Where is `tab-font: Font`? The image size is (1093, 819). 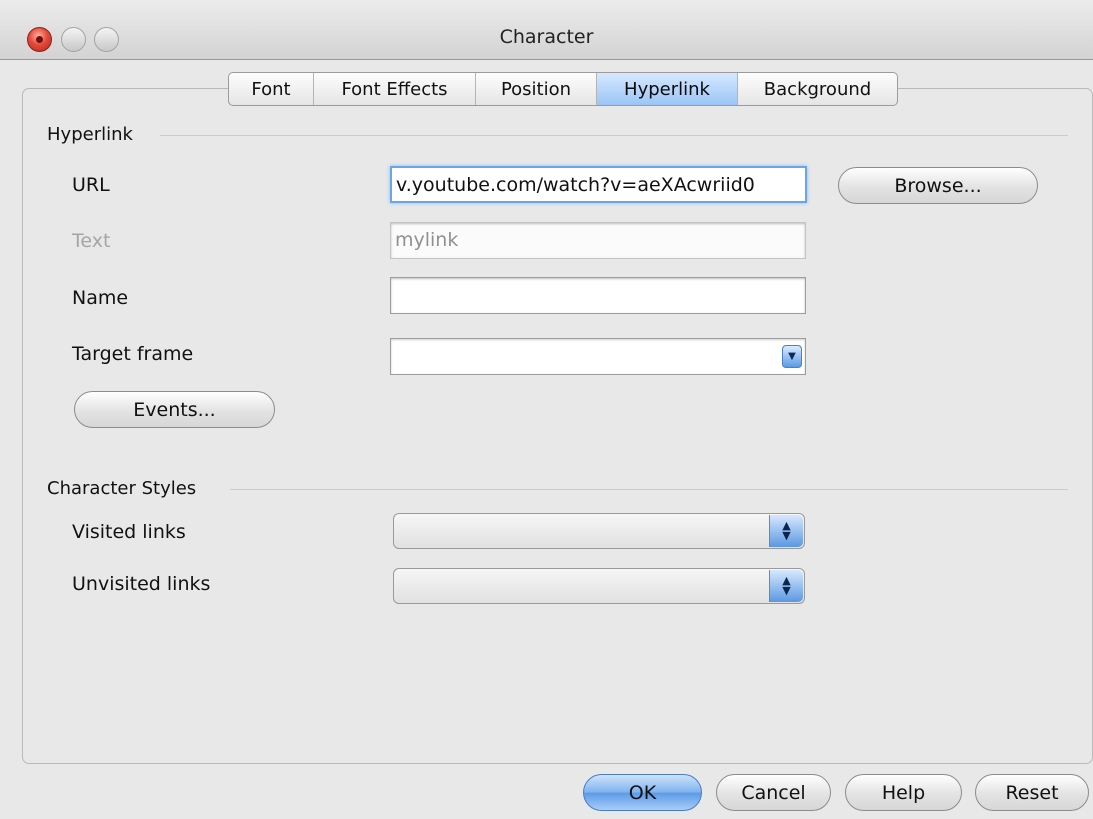 tab-font: Font is located at coordinates (271, 89).